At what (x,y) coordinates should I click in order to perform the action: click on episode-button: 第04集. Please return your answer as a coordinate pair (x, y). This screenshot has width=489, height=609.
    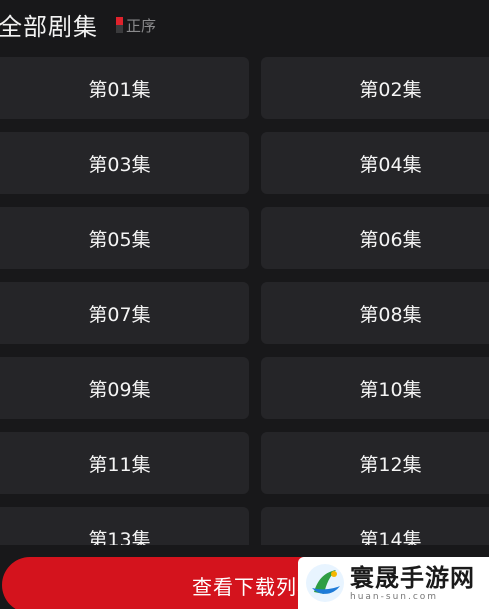
    Looking at the image, I should click on (375, 163).